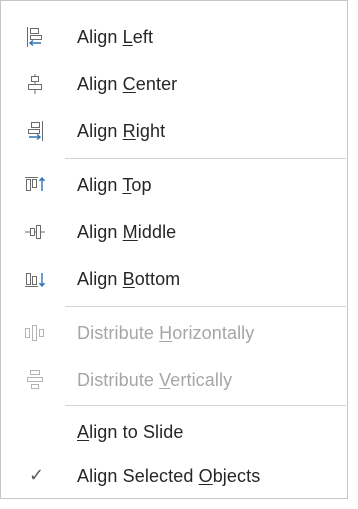 The height and width of the screenshot is (509, 358). Describe the element at coordinates (35, 379) in the screenshot. I see `distribute-vertically-icon` at that location.